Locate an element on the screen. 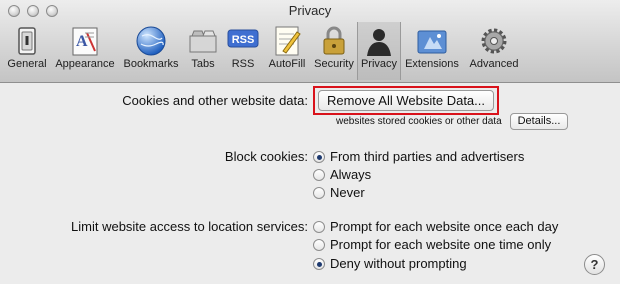 The height and width of the screenshot is (284, 620). tab-extensions: Extensions is located at coordinates (432, 51).